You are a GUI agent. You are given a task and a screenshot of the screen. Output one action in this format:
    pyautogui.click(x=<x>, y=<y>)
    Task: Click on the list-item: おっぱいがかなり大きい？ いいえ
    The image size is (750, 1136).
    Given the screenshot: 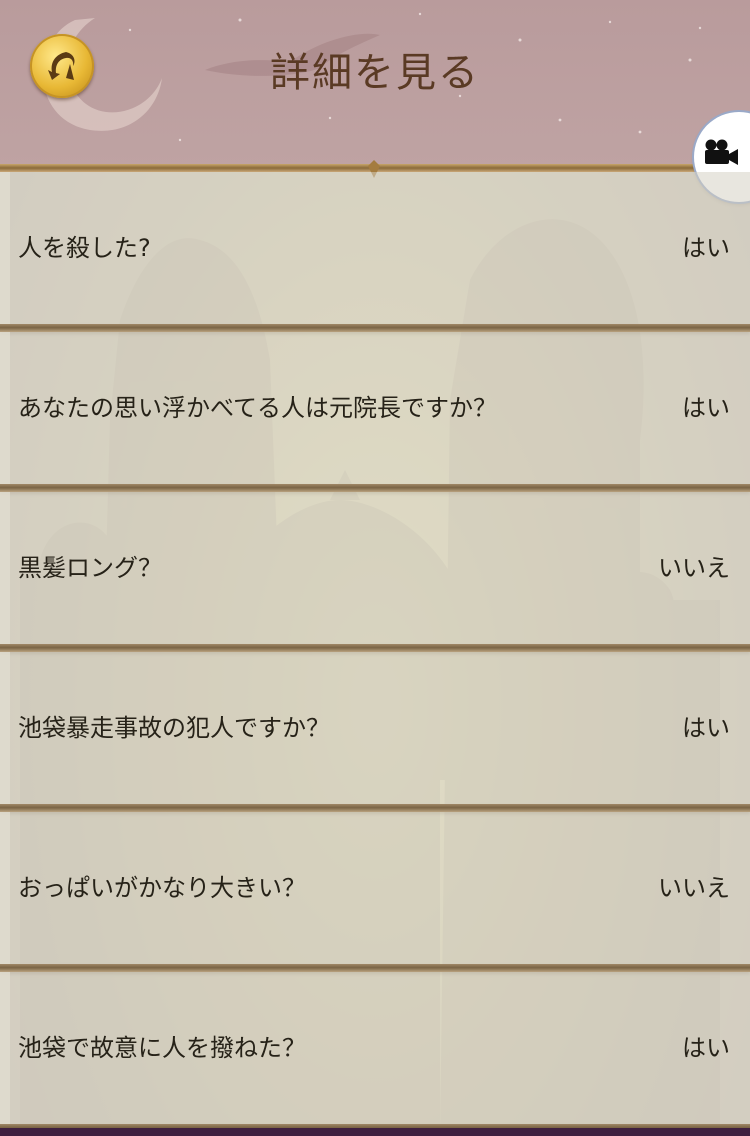 What is the action you would take?
    pyautogui.click(x=375, y=888)
    